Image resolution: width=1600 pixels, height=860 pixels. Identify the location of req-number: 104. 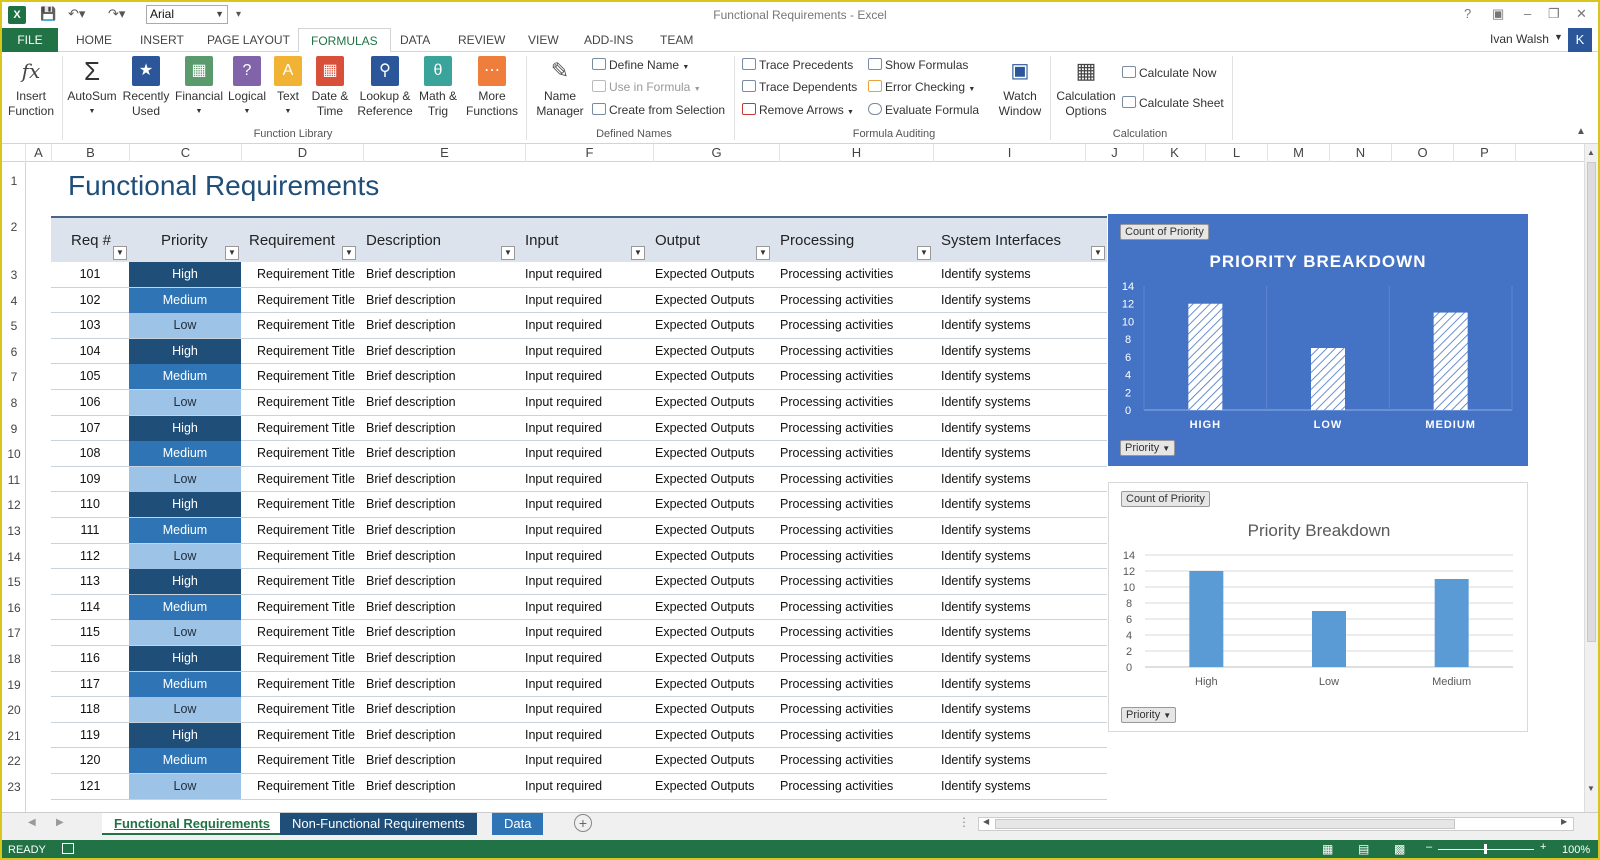
(90, 351).